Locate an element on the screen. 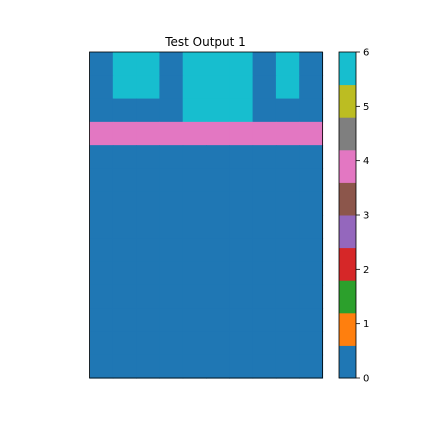 The width and height of the screenshot is (432, 432). colorbar is located at coordinates (347, 215).